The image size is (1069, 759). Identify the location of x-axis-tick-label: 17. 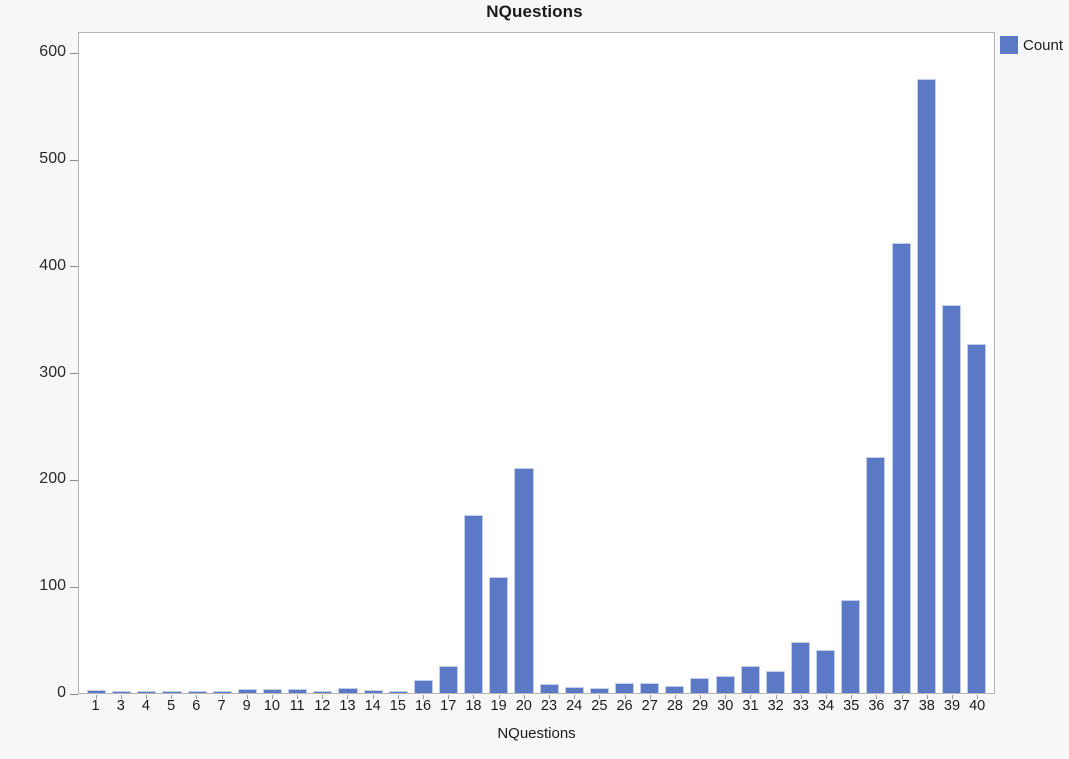
(448, 707).